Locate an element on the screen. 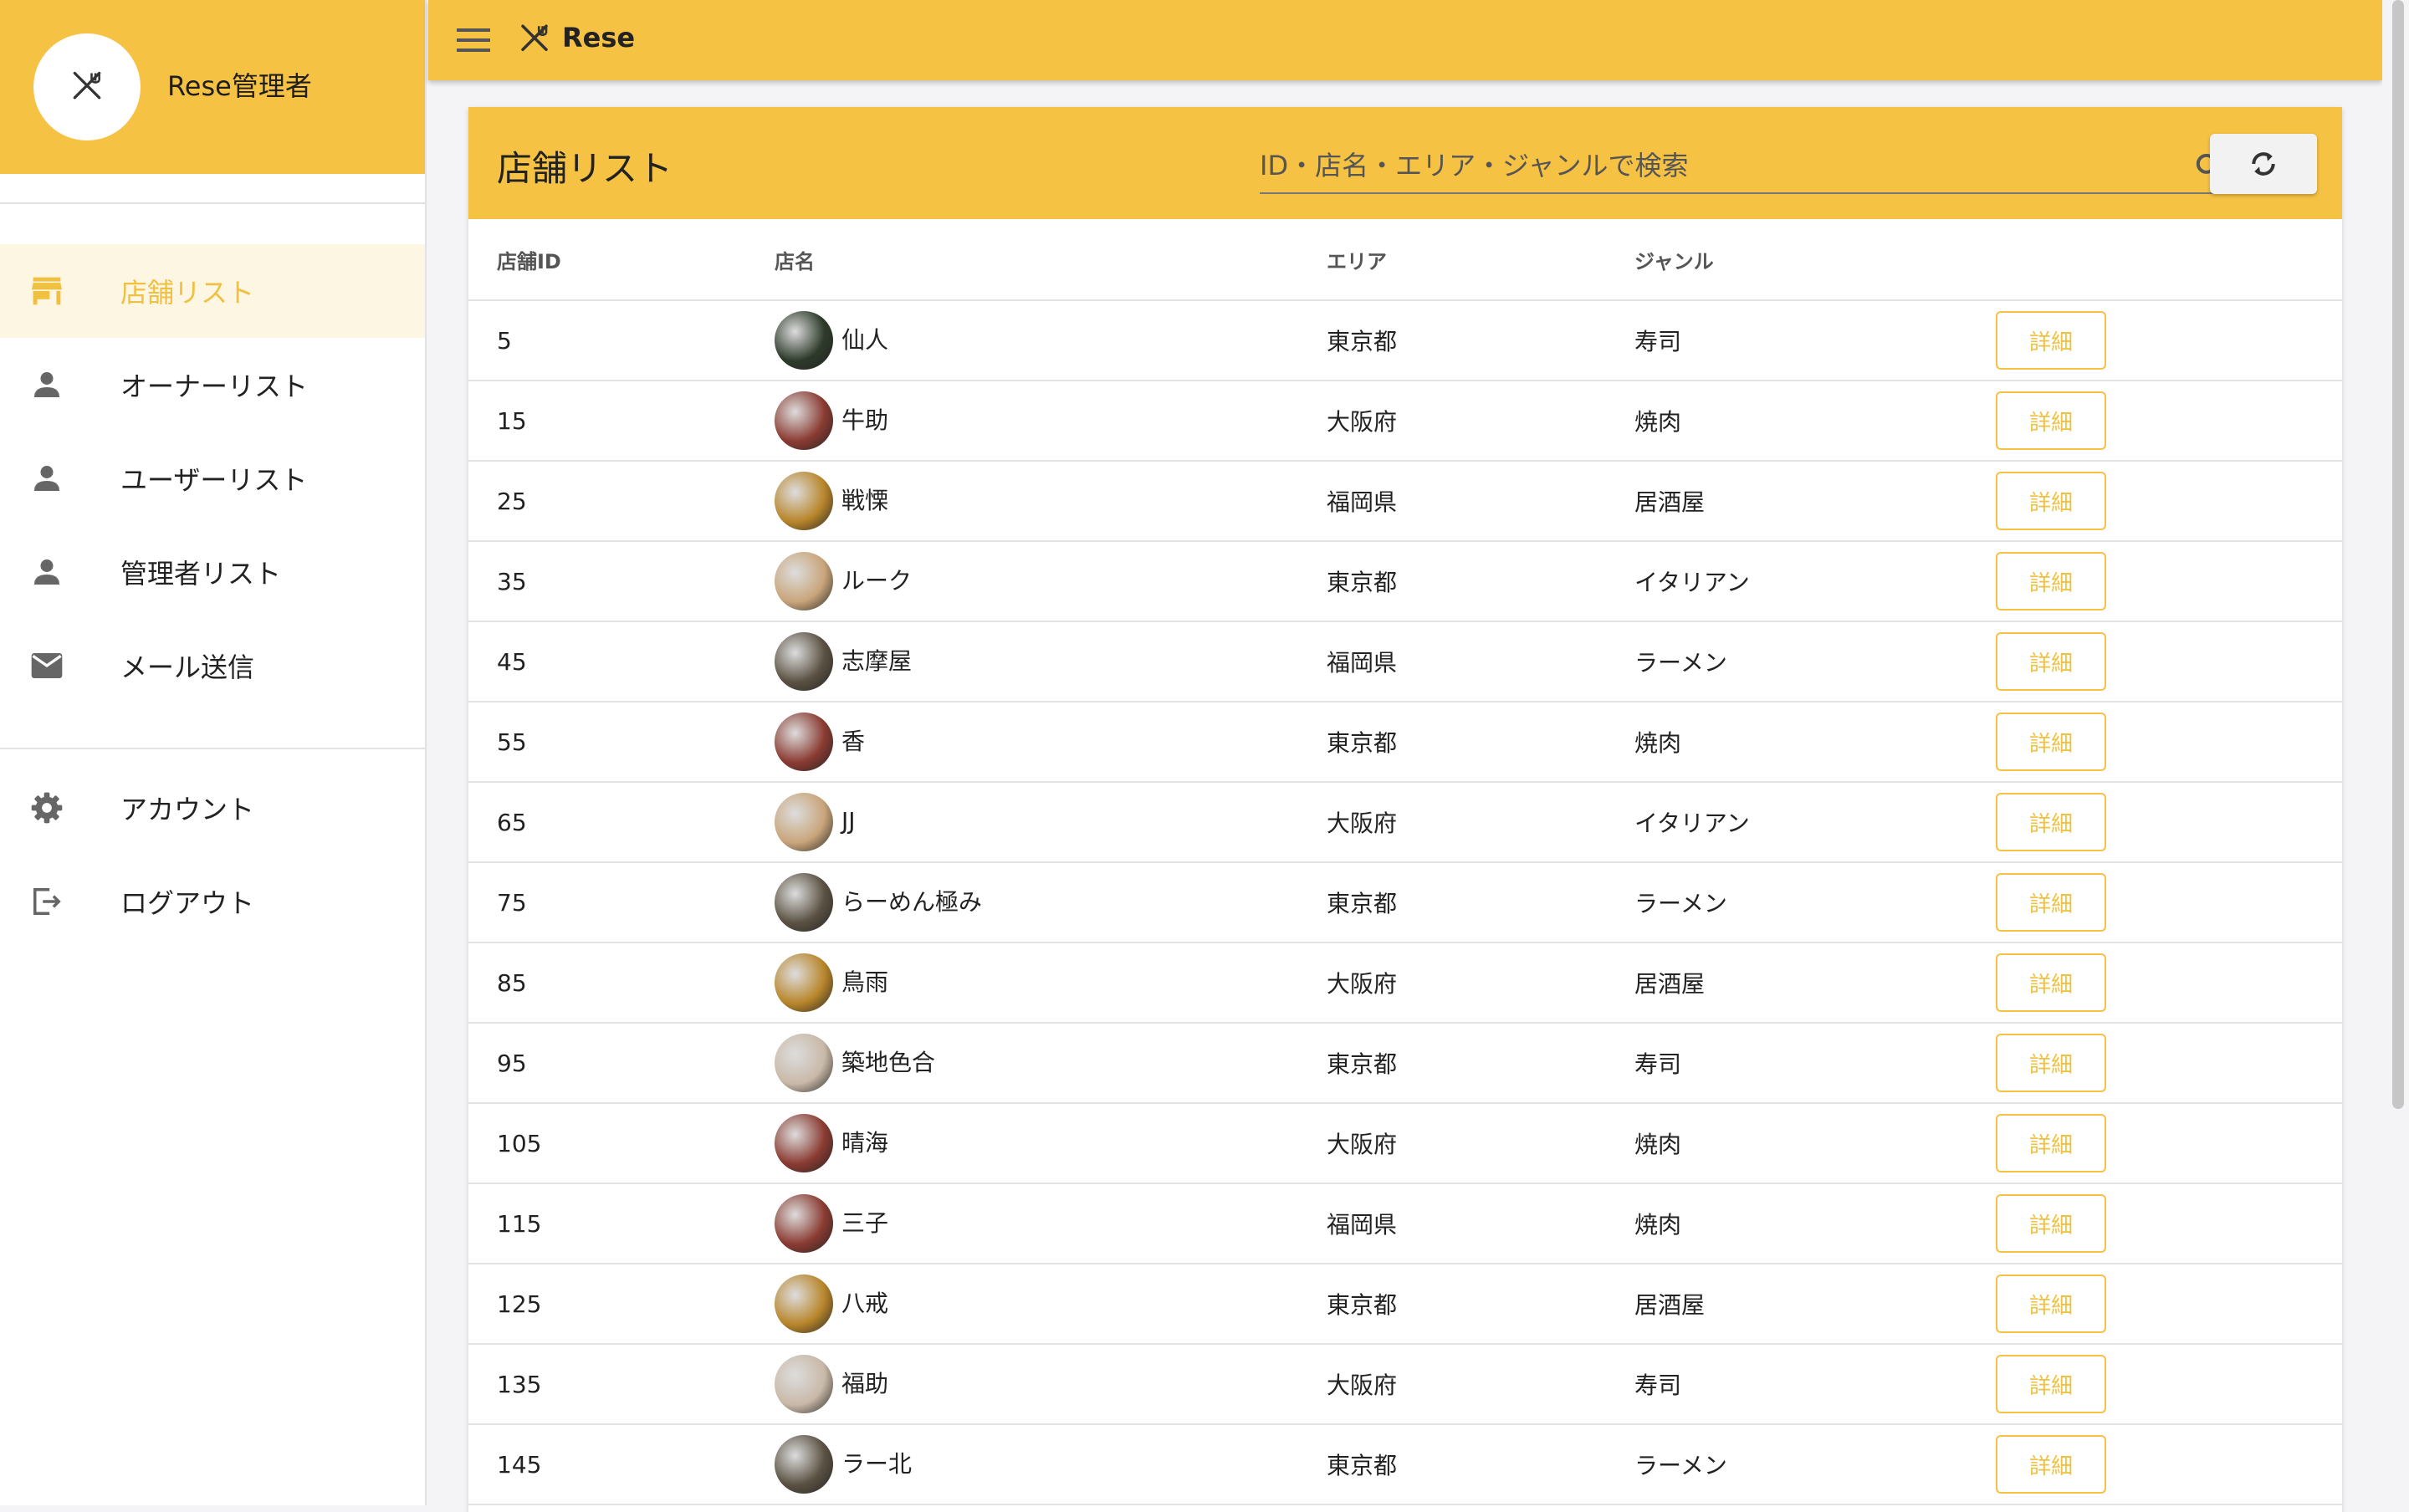 This screenshot has width=2409, height=1512. table-row: 15 牛助 大阪府 焼肉 詳細 is located at coordinates (1405, 421).